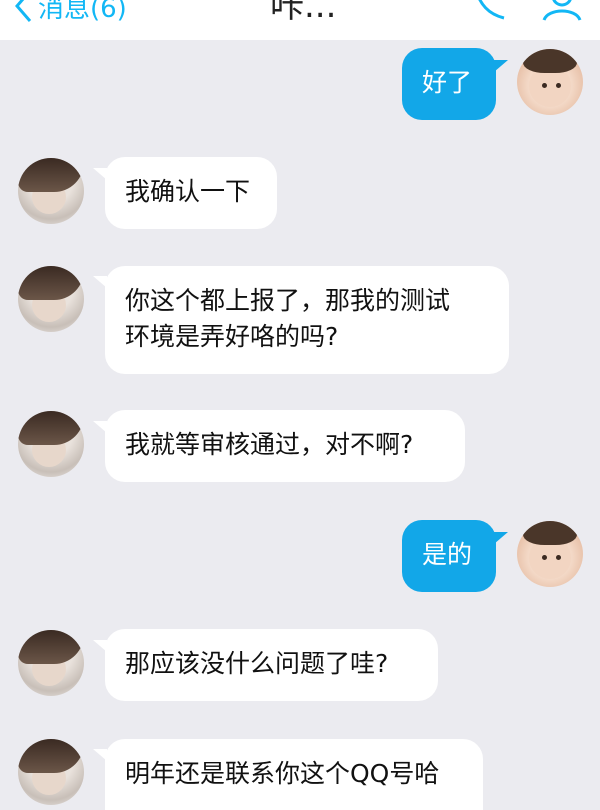 Image resolution: width=600 pixels, height=810 pixels. What do you see at coordinates (282, 773) in the screenshot?
I see `message-text: 明年还是联系你这个QQ号哈` at bounding box center [282, 773].